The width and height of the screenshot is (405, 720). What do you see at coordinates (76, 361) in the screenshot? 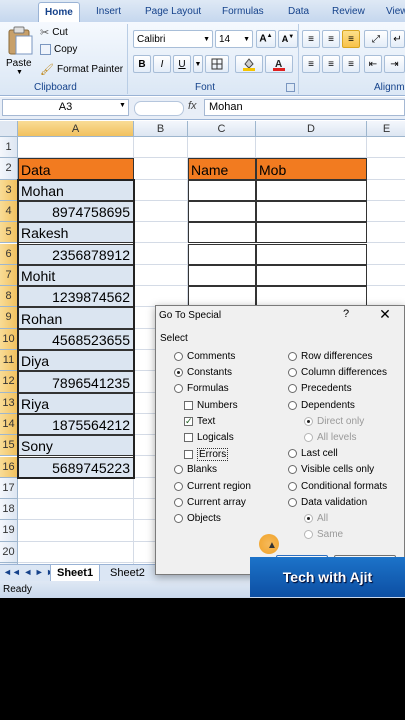
I see `cell-a11: Diya` at bounding box center [76, 361].